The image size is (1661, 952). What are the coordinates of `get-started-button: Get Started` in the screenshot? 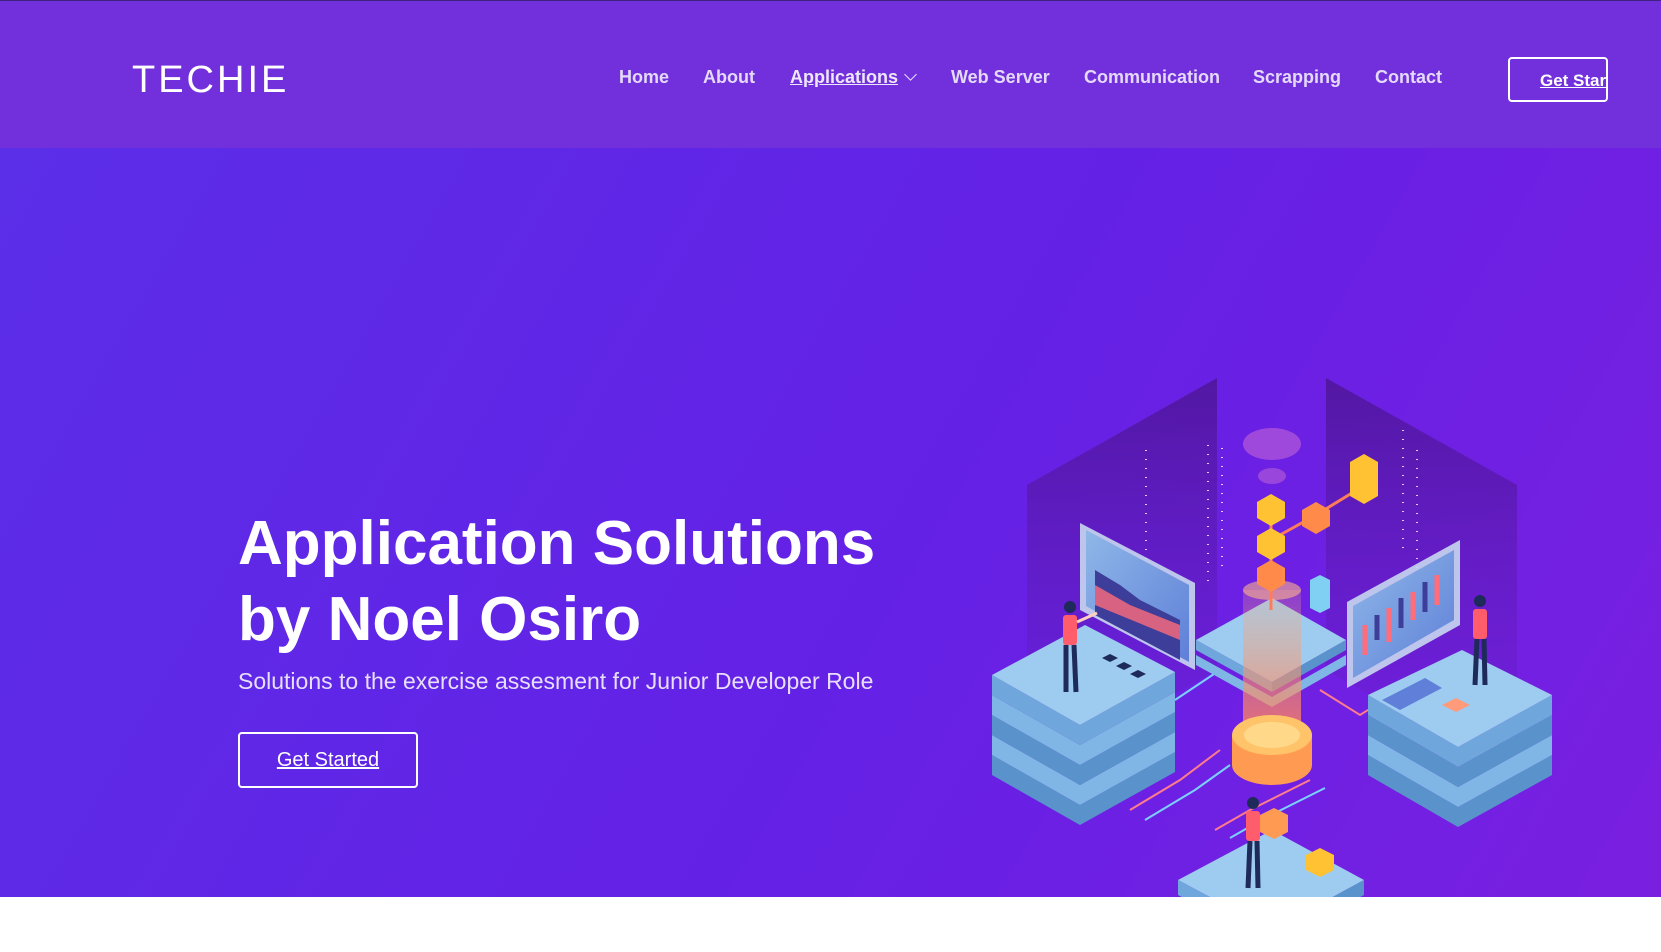 It's located at (328, 760).